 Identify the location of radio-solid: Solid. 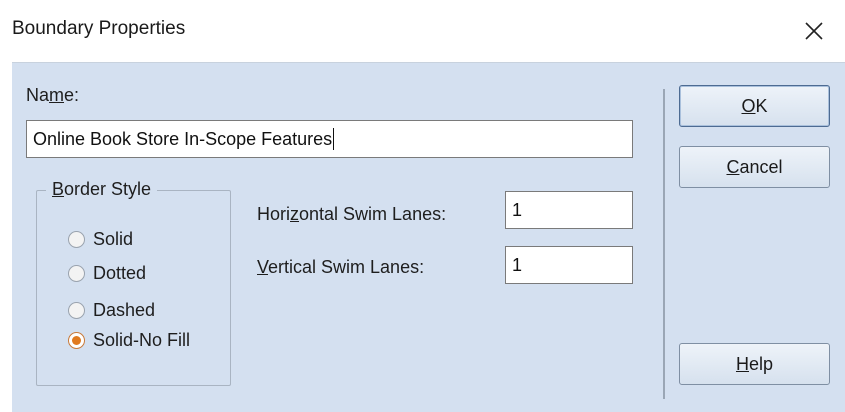
(100, 239).